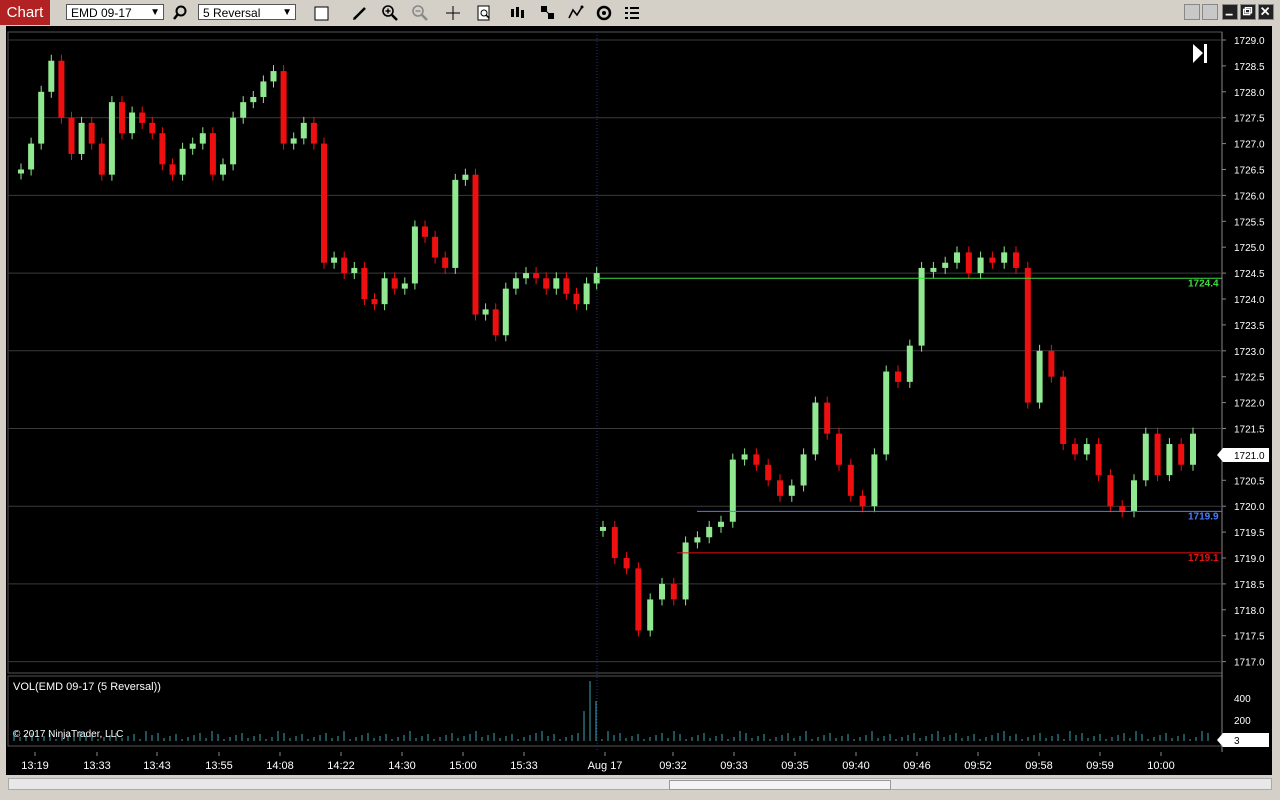 This screenshot has height=800, width=1280. Describe the element at coordinates (1249, 378) in the screenshot. I see `price-axis-label: 1722.5` at that location.